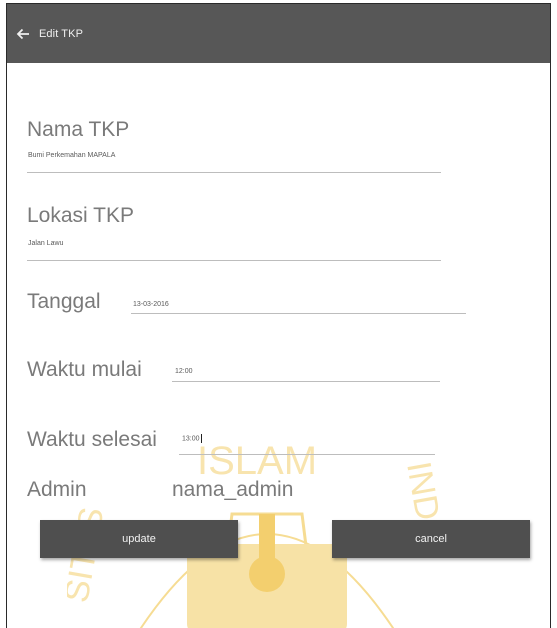  I want to click on waktu-selesai-value: 13:00, so click(191, 439).